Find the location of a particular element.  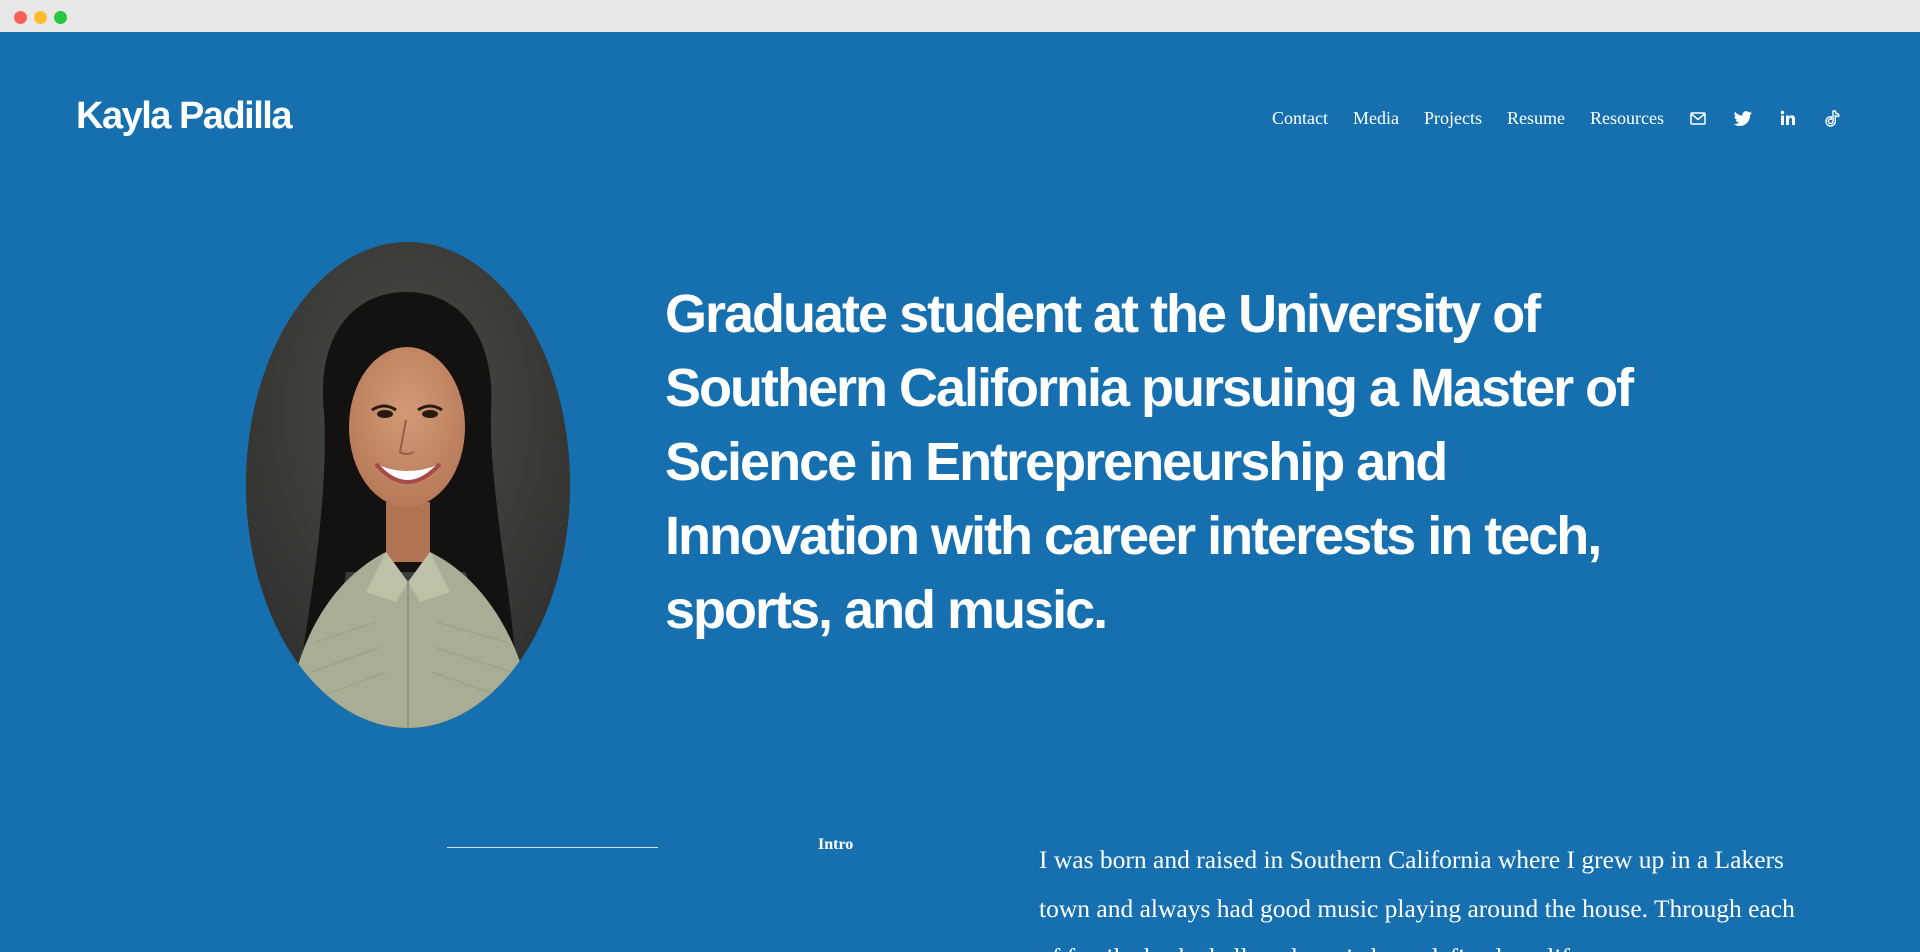

maximize-window-button is located at coordinates (60, 17).